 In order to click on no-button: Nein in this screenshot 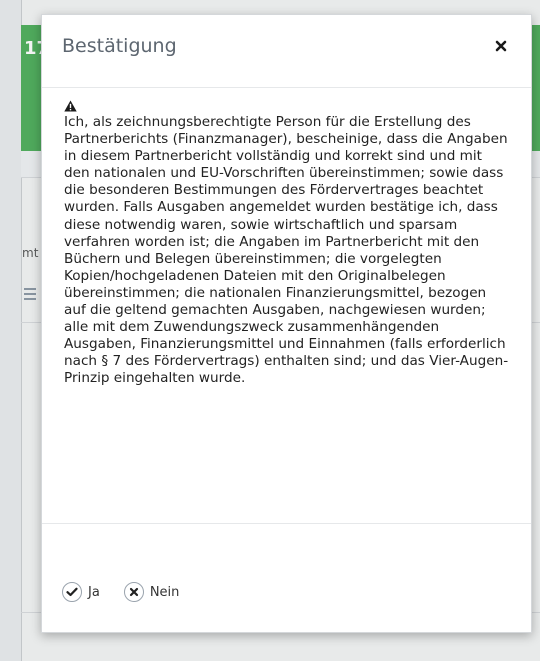, I will do `click(151, 592)`.